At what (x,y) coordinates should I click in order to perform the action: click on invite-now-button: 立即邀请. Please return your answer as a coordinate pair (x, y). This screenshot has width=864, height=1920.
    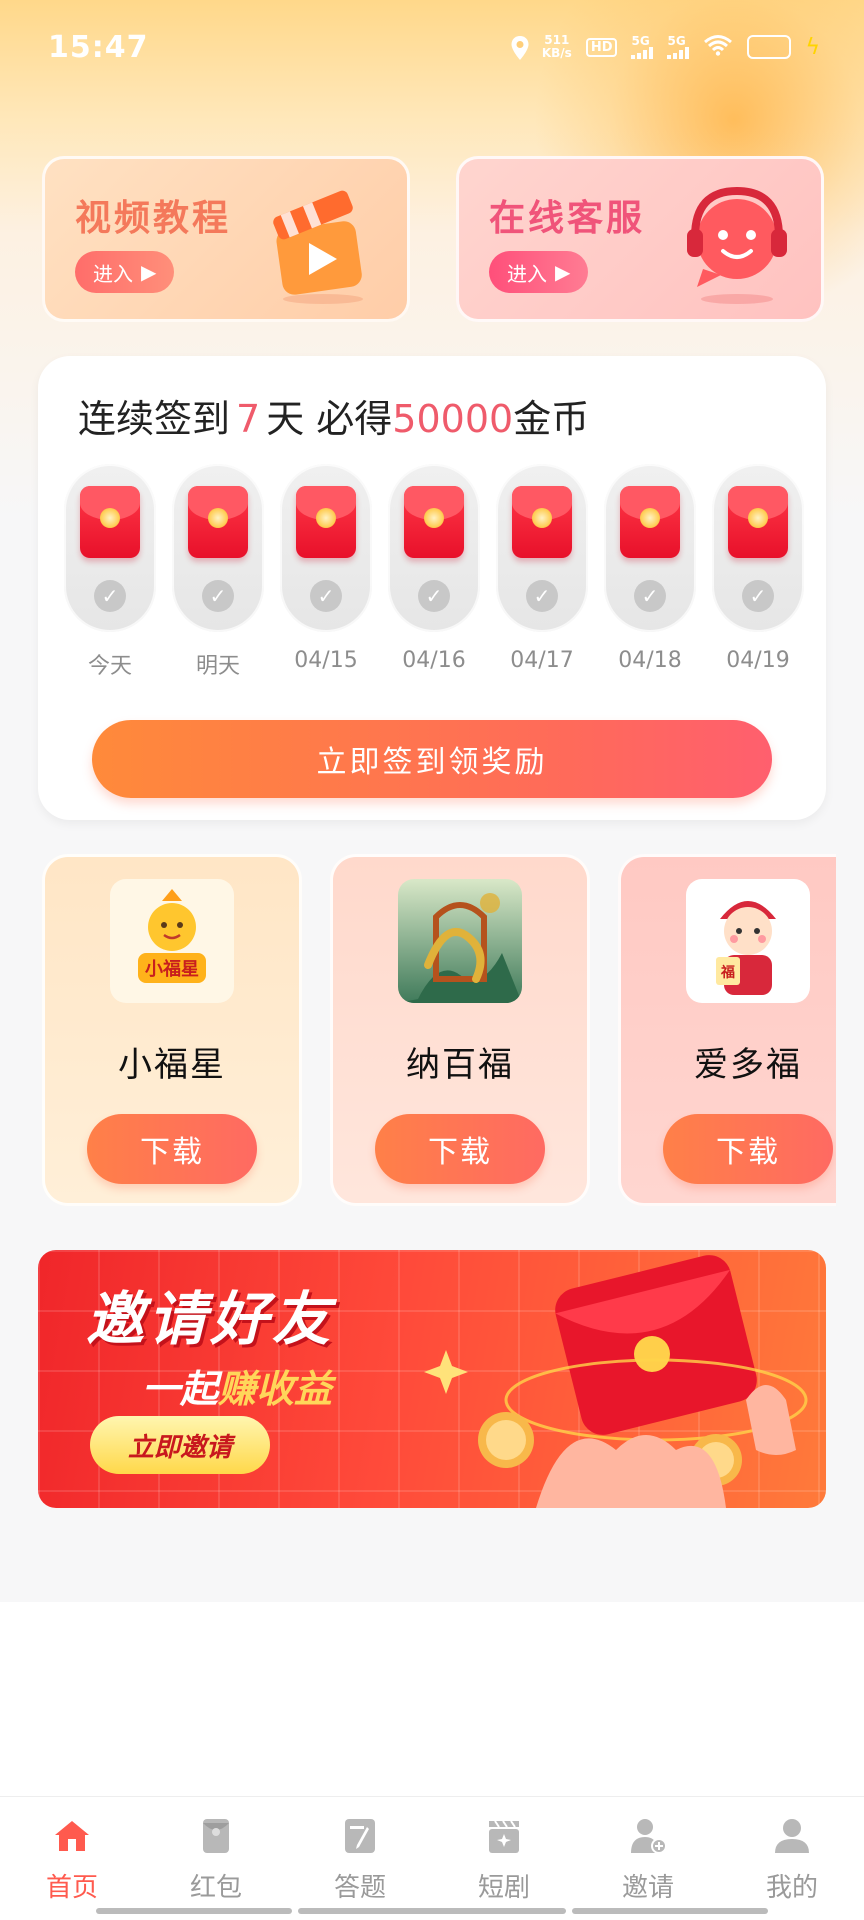
    Looking at the image, I should click on (180, 1445).